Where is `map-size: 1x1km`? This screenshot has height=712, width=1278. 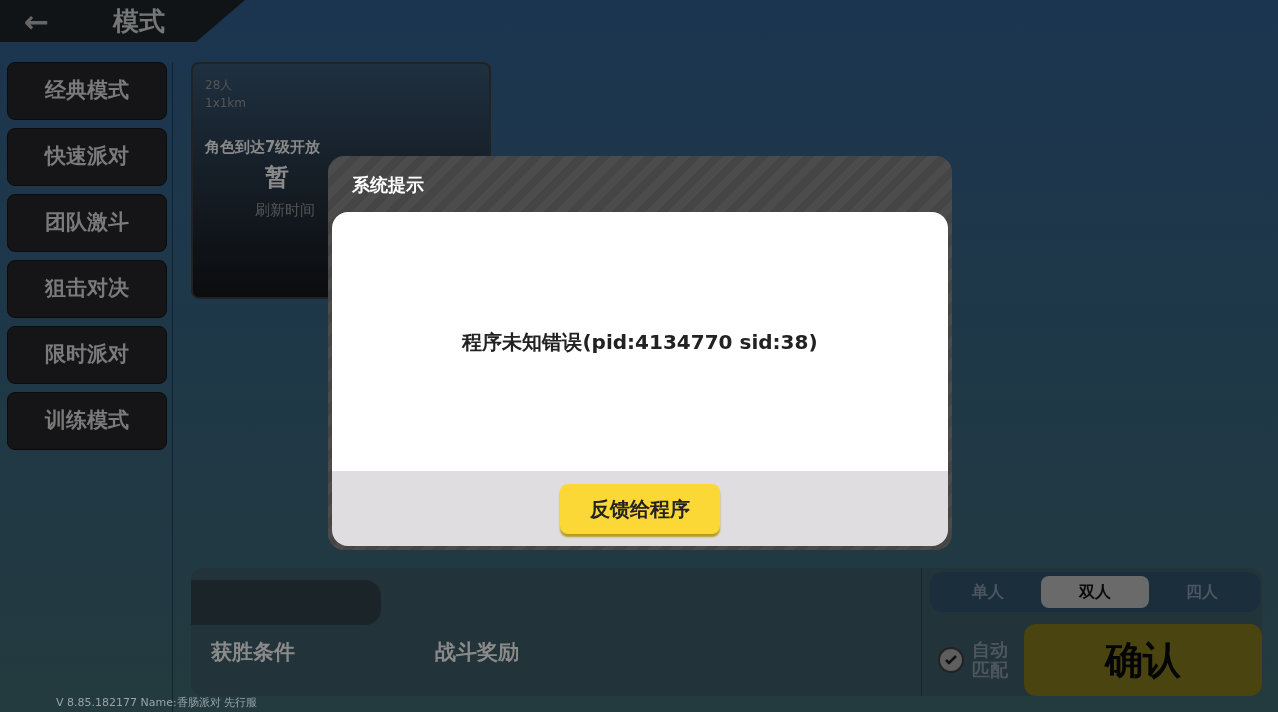 map-size: 1x1km is located at coordinates (226, 103).